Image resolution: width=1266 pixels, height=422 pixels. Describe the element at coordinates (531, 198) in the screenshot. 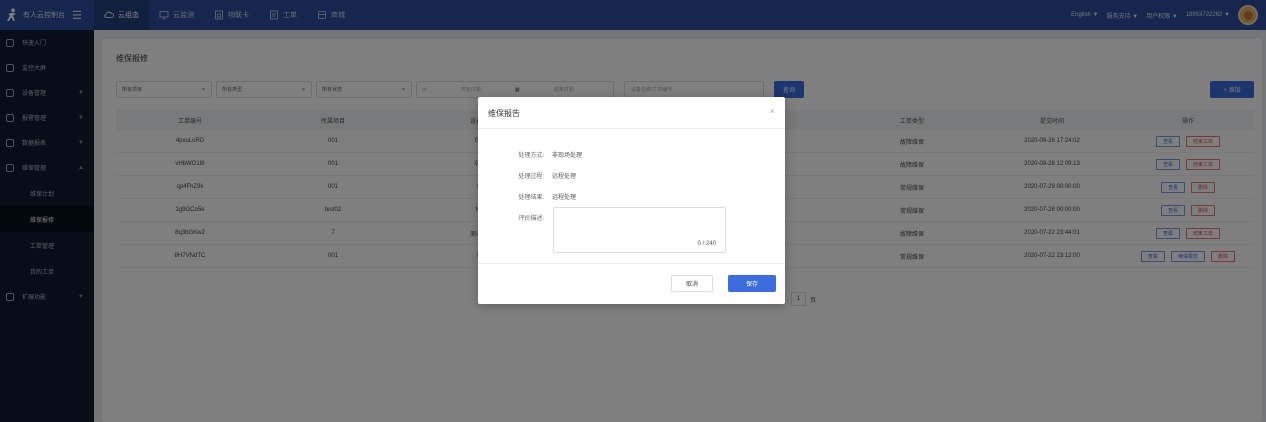

I see `field-label: 处理结果:` at that location.